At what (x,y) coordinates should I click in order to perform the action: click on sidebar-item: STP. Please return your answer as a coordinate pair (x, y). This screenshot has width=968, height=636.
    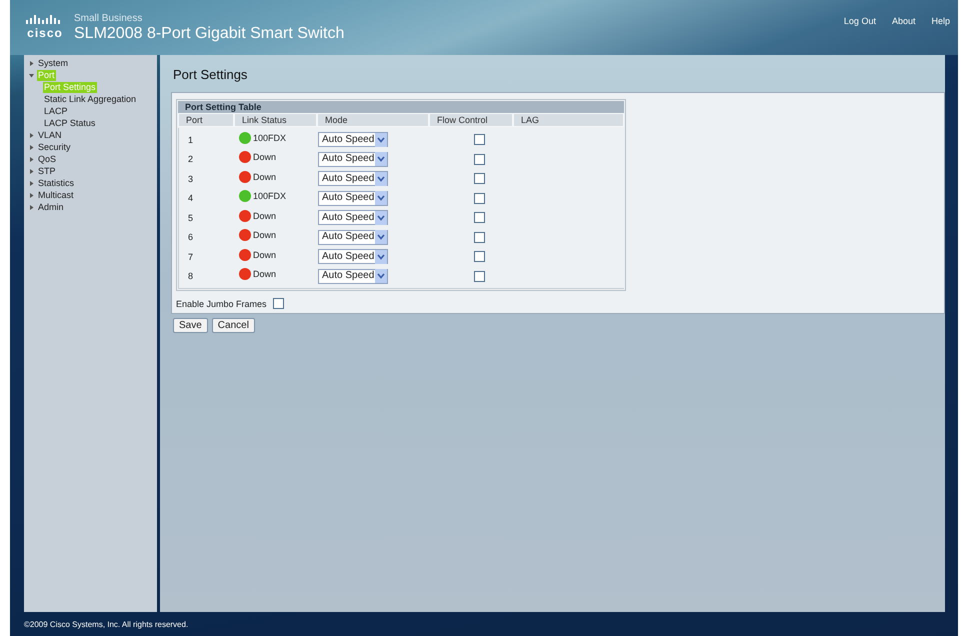
    Looking at the image, I should click on (47, 171).